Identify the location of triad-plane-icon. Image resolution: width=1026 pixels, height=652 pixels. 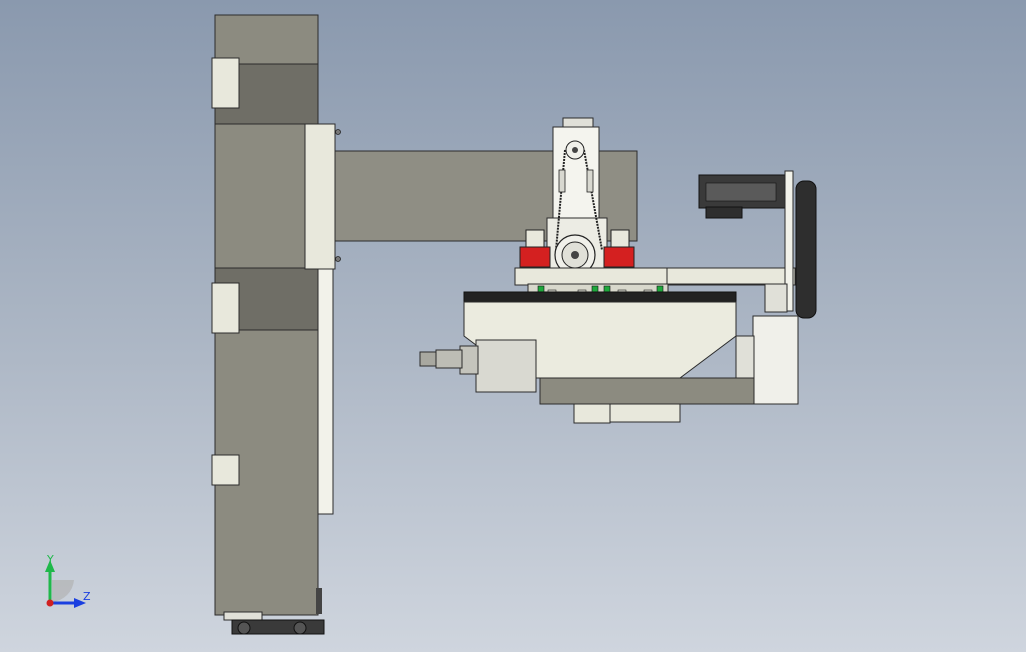
(63, 591).